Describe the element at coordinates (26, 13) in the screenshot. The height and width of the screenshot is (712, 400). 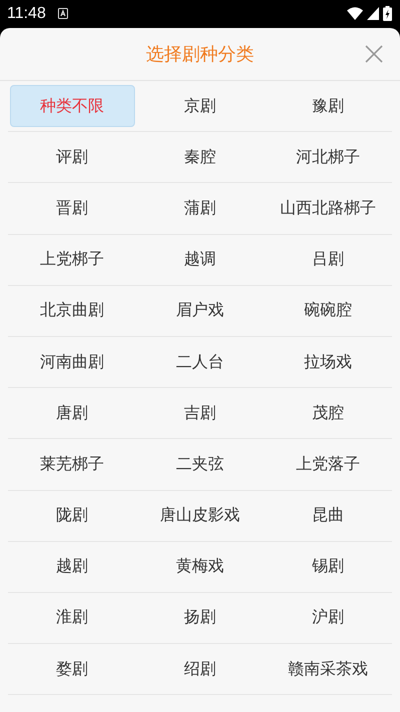
I see `clock-time: 11:48` at that location.